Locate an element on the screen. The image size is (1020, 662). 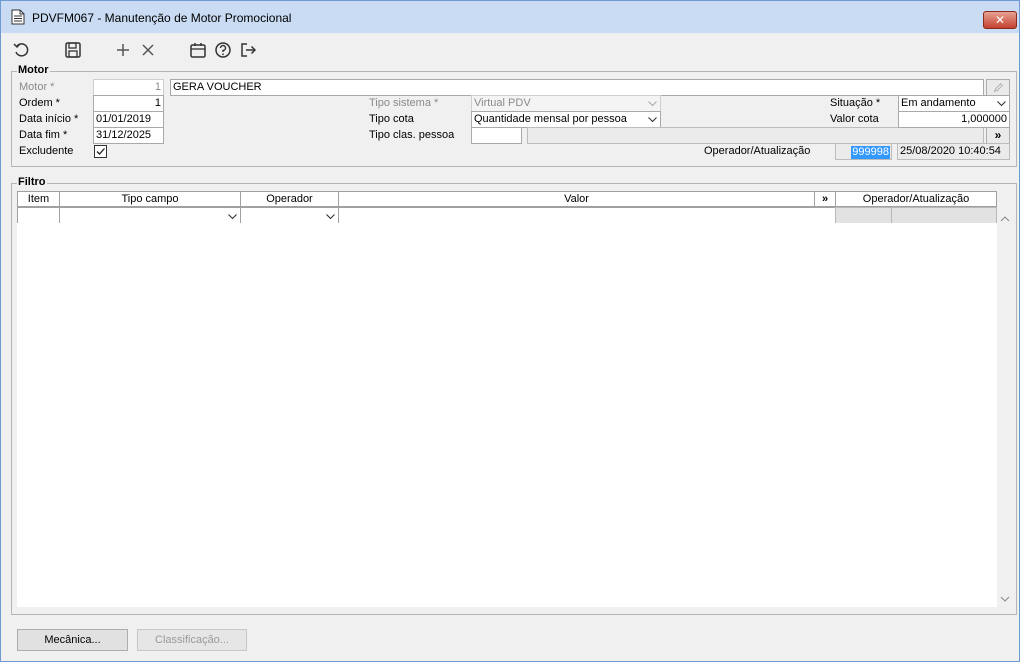
tipo-cota-select: Quantidade mensal por pessoa is located at coordinates (566, 119).